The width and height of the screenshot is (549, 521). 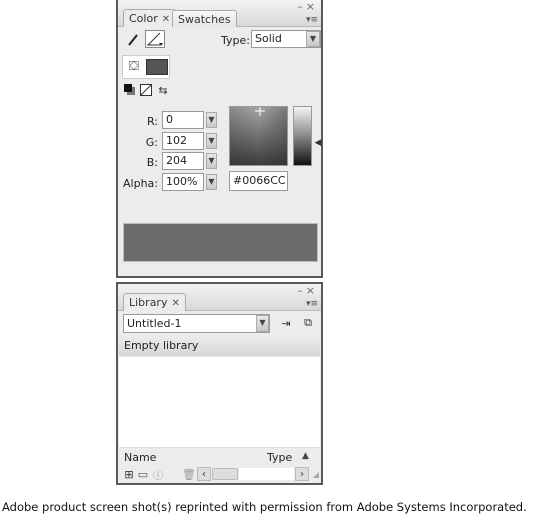 I want to click on document-dropdown-arrow: ▼, so click(x=262, y=323).